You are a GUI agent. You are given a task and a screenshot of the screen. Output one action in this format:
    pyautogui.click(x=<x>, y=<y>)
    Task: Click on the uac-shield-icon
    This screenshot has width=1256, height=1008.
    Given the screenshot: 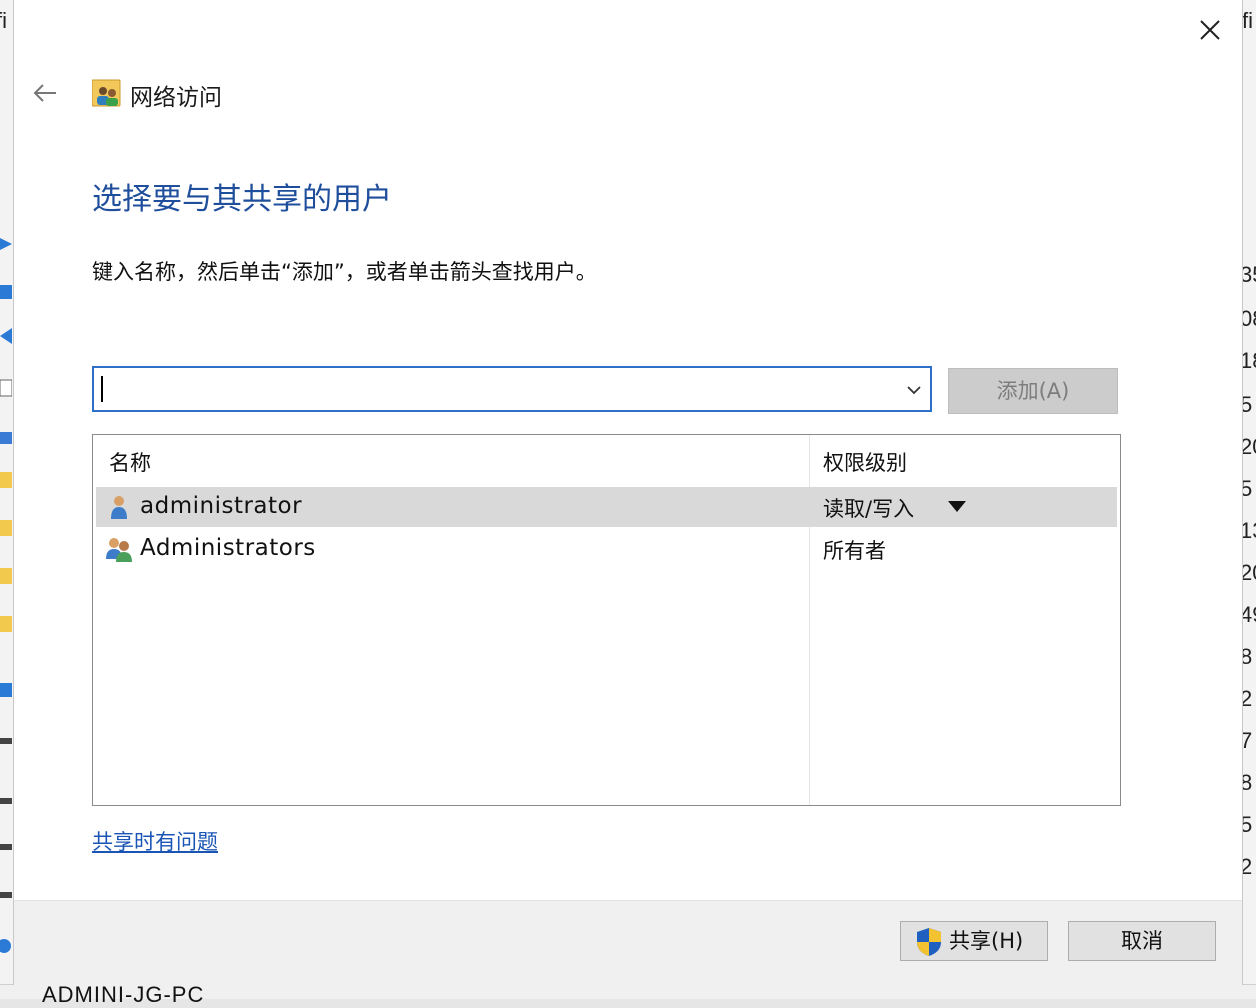 What is the action you would take?
    pyautogui.click(x=929, y=942)
    